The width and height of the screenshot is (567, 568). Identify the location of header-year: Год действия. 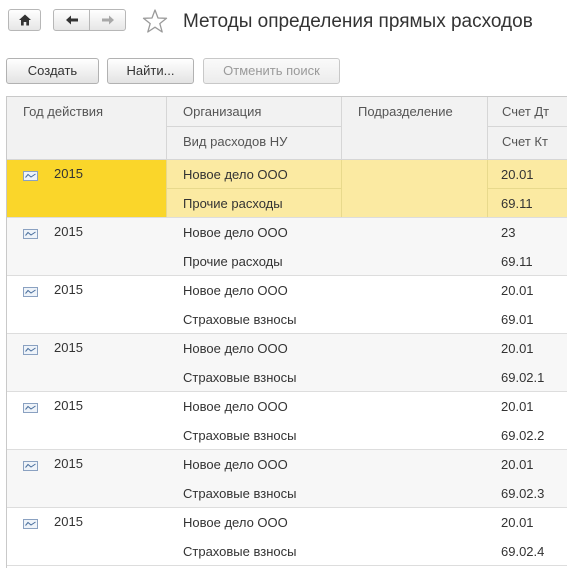
(86, 111).